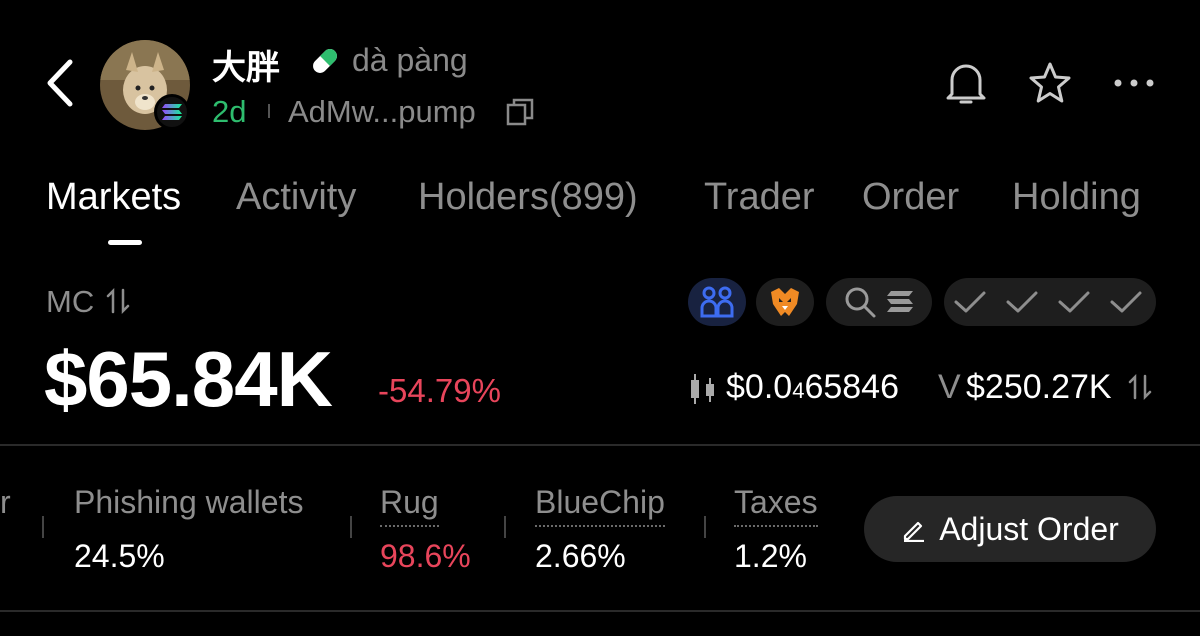  I want to click on active-tab-indicator, so click(125, 242).